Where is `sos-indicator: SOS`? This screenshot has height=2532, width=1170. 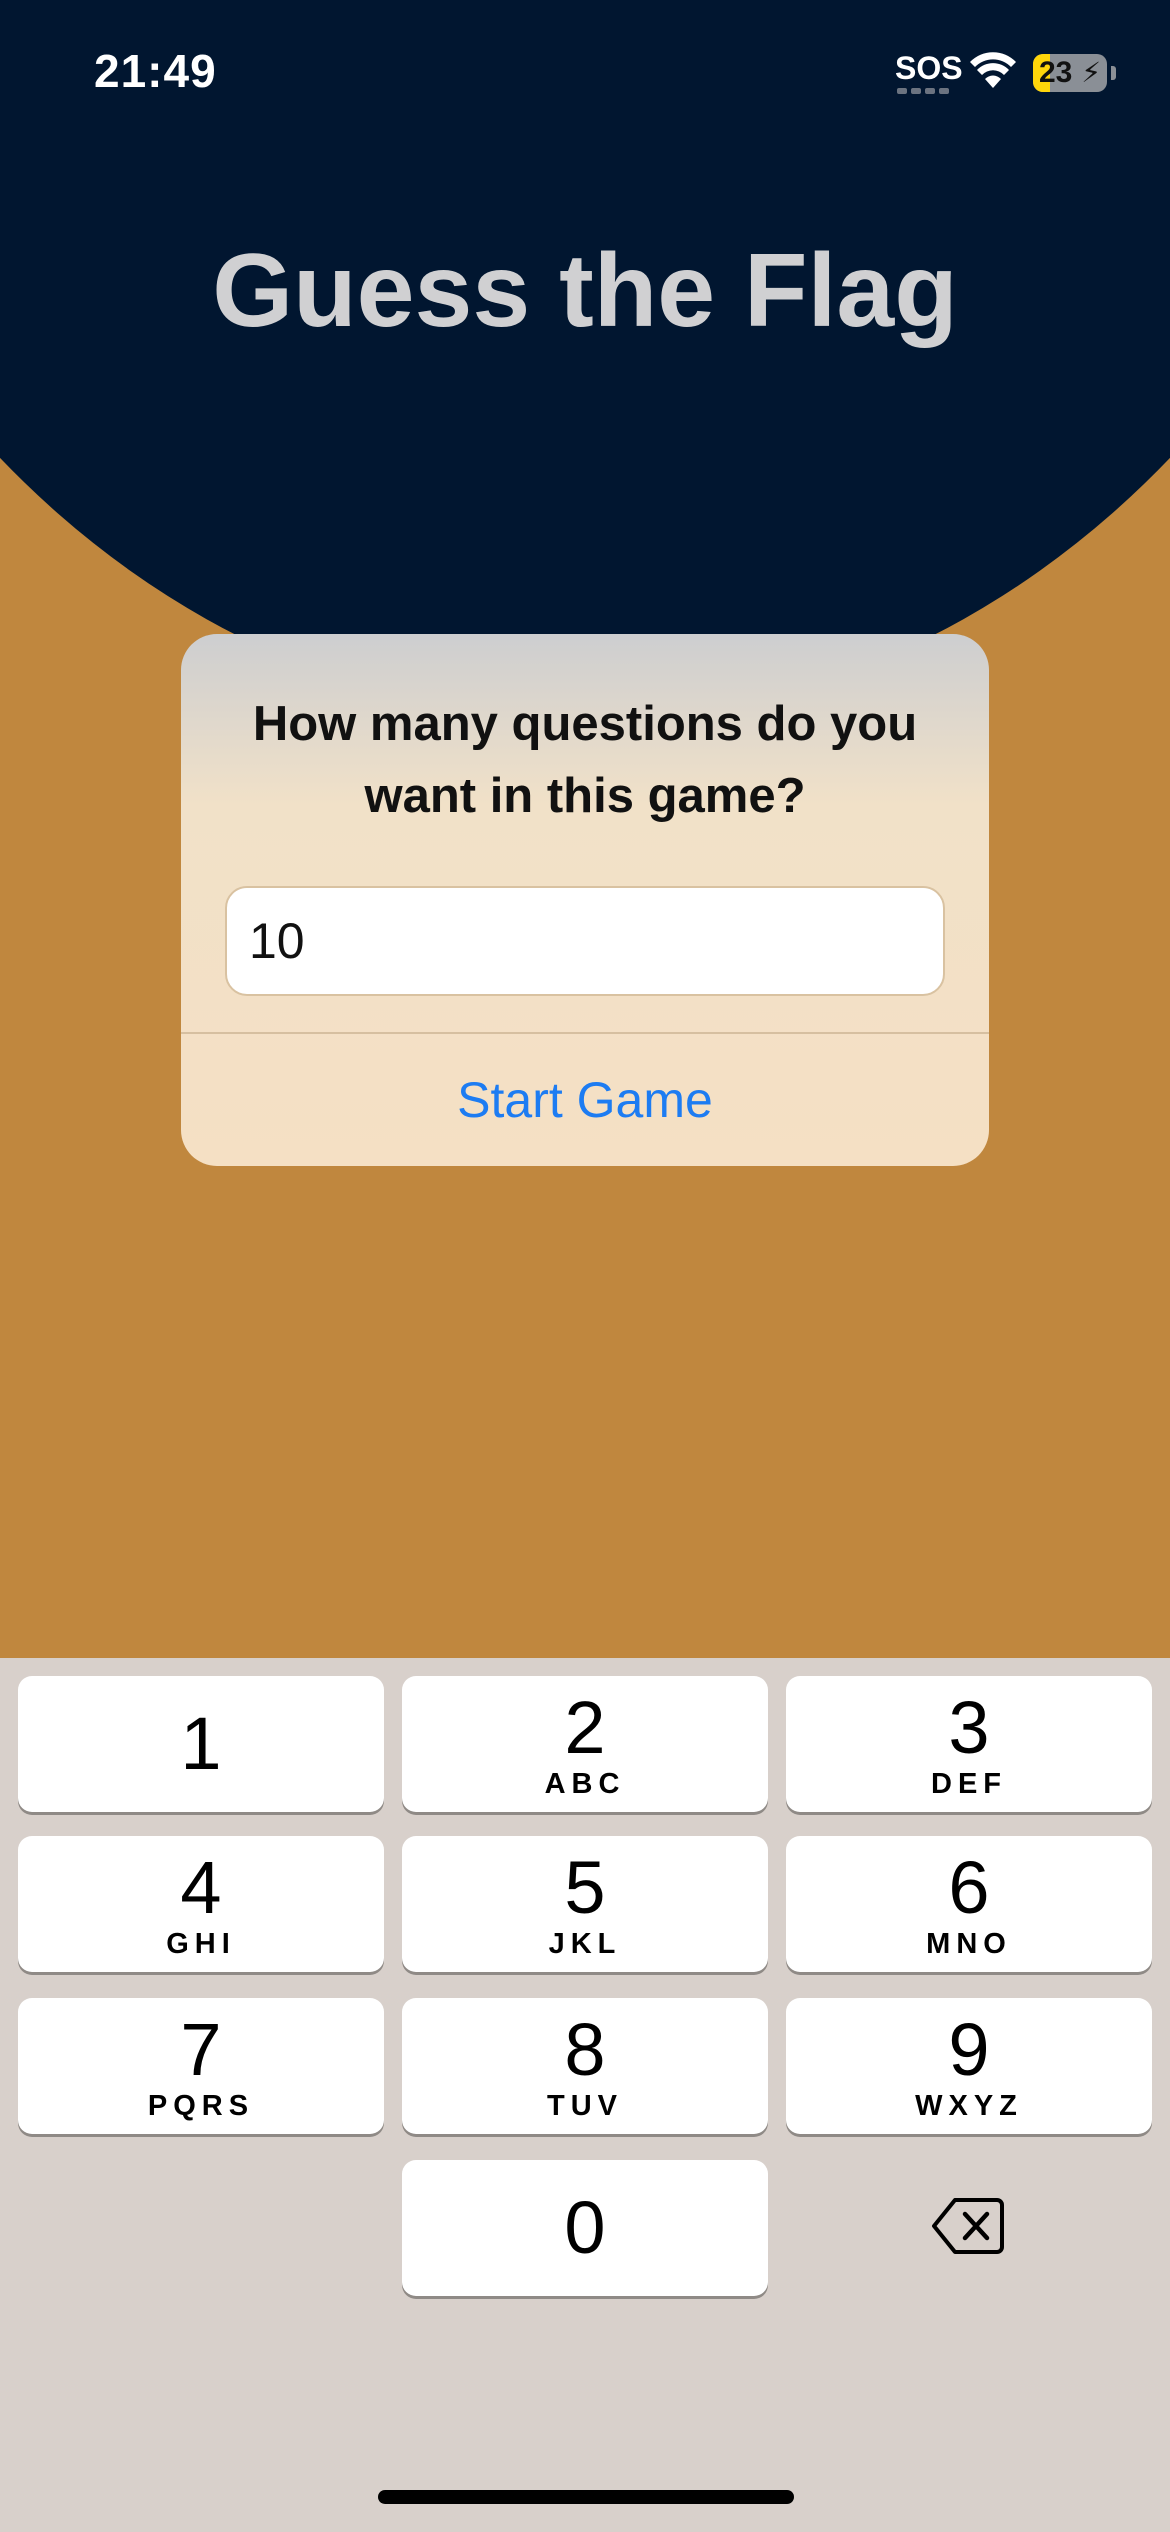 sos-indicator: SOS is located at coordinates (929, 73).